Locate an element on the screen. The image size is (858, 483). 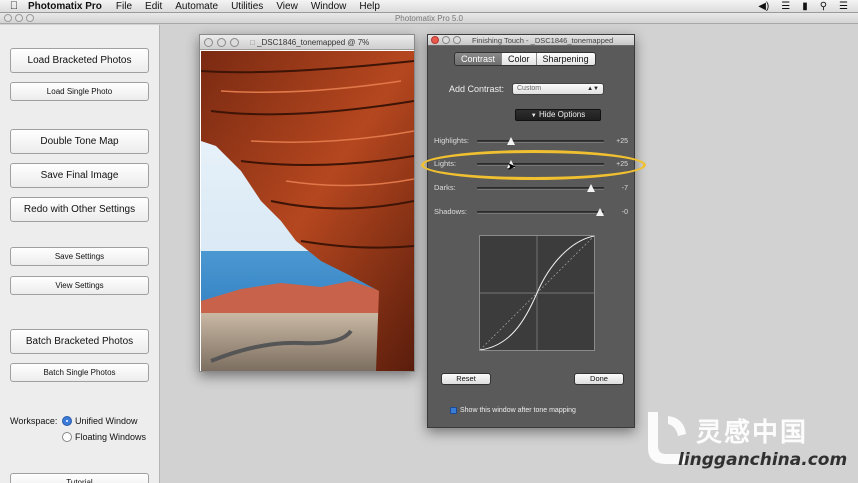
add-contrast-value: Custom is located at coordinates (529, 88).